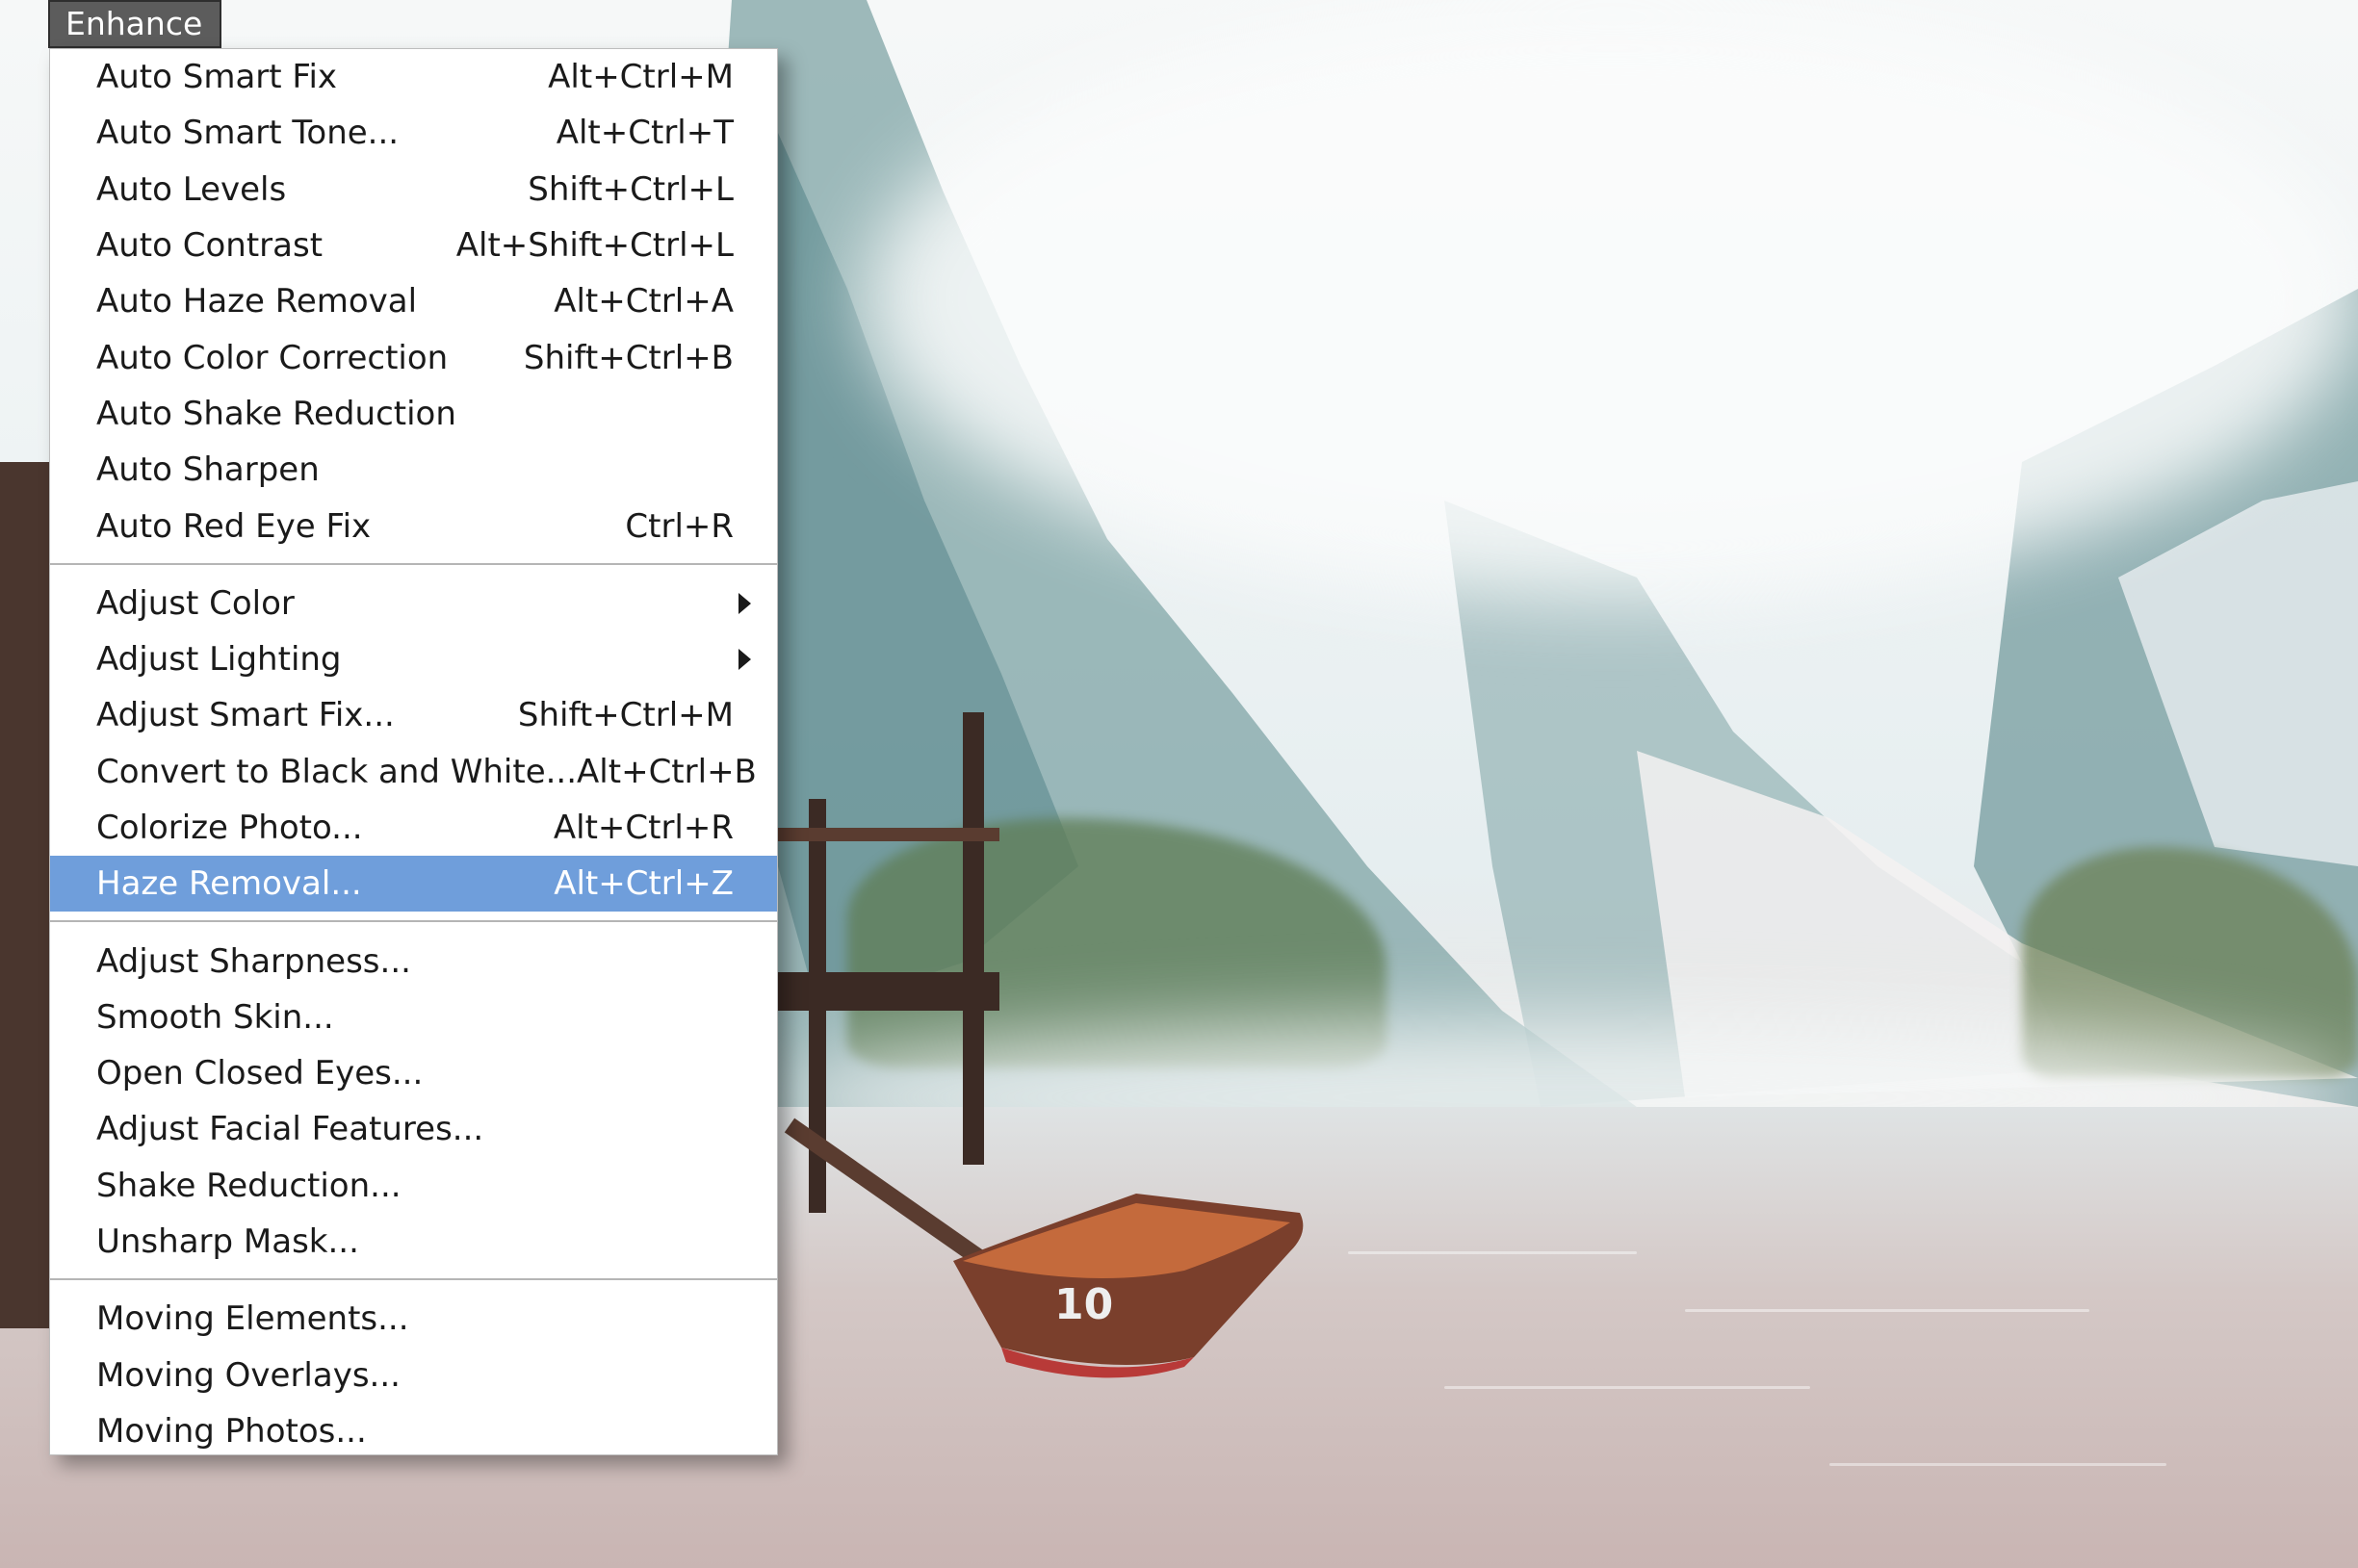  What do you see at coordinates (626, 716) in the screenshot?
I see `menu-item-shortcut: Shift+Ctrl+M` at bounding box center [626, 716].